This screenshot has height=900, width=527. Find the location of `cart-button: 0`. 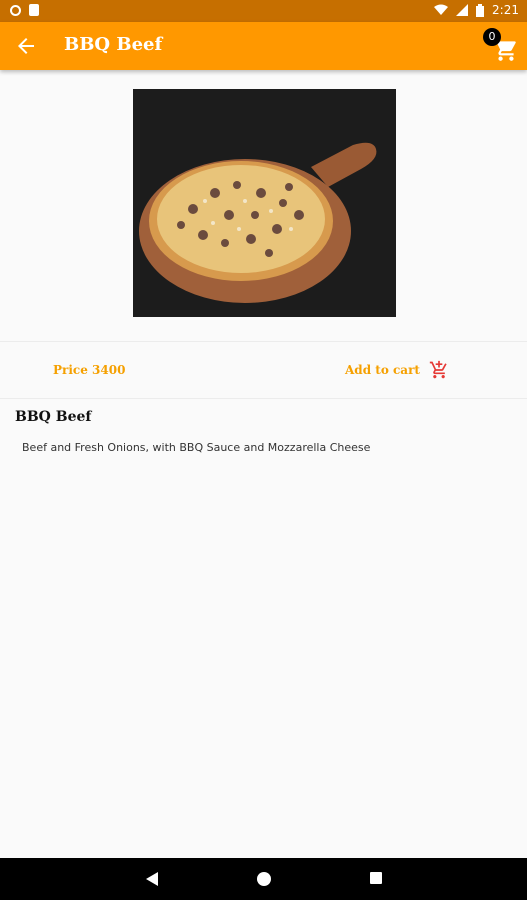

cart-button: 0 is located at coordinates (502, 46).